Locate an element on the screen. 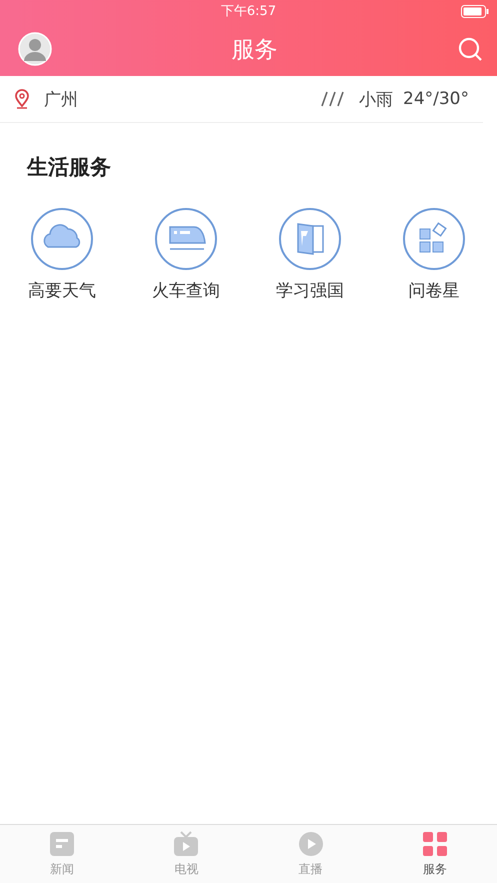 The height and width of the screenshot is (883, 497). status-time: 下午6:57 is located at coordinates (248, 11).